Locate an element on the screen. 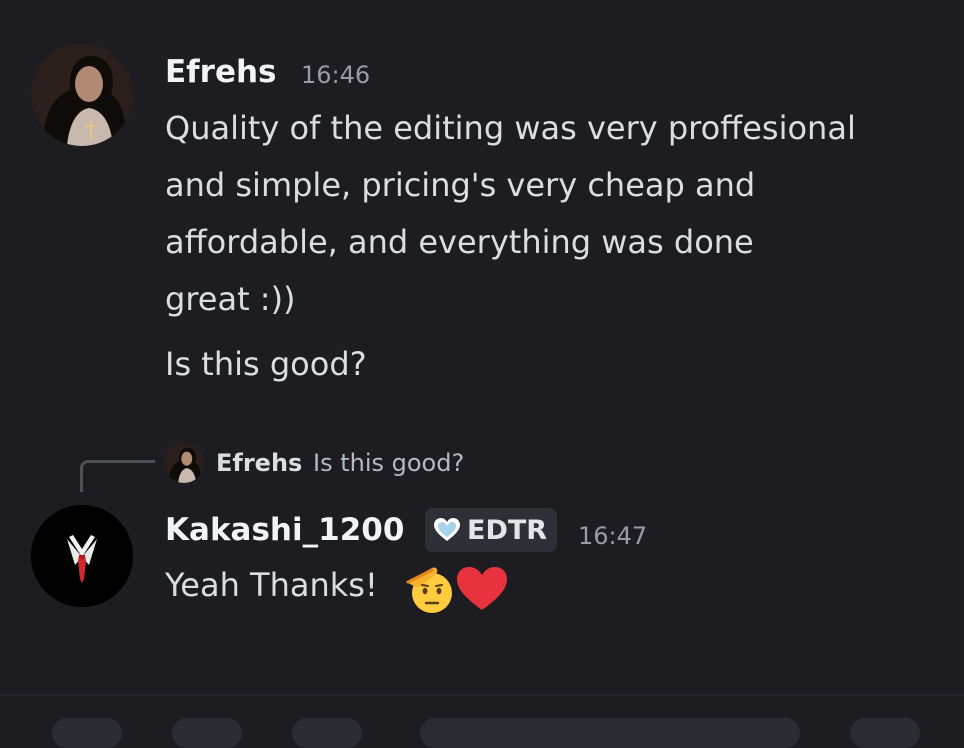 This screenshot has height=748, width=964. message-line: affordable, and everything was done is located at coordinates (459, 242).